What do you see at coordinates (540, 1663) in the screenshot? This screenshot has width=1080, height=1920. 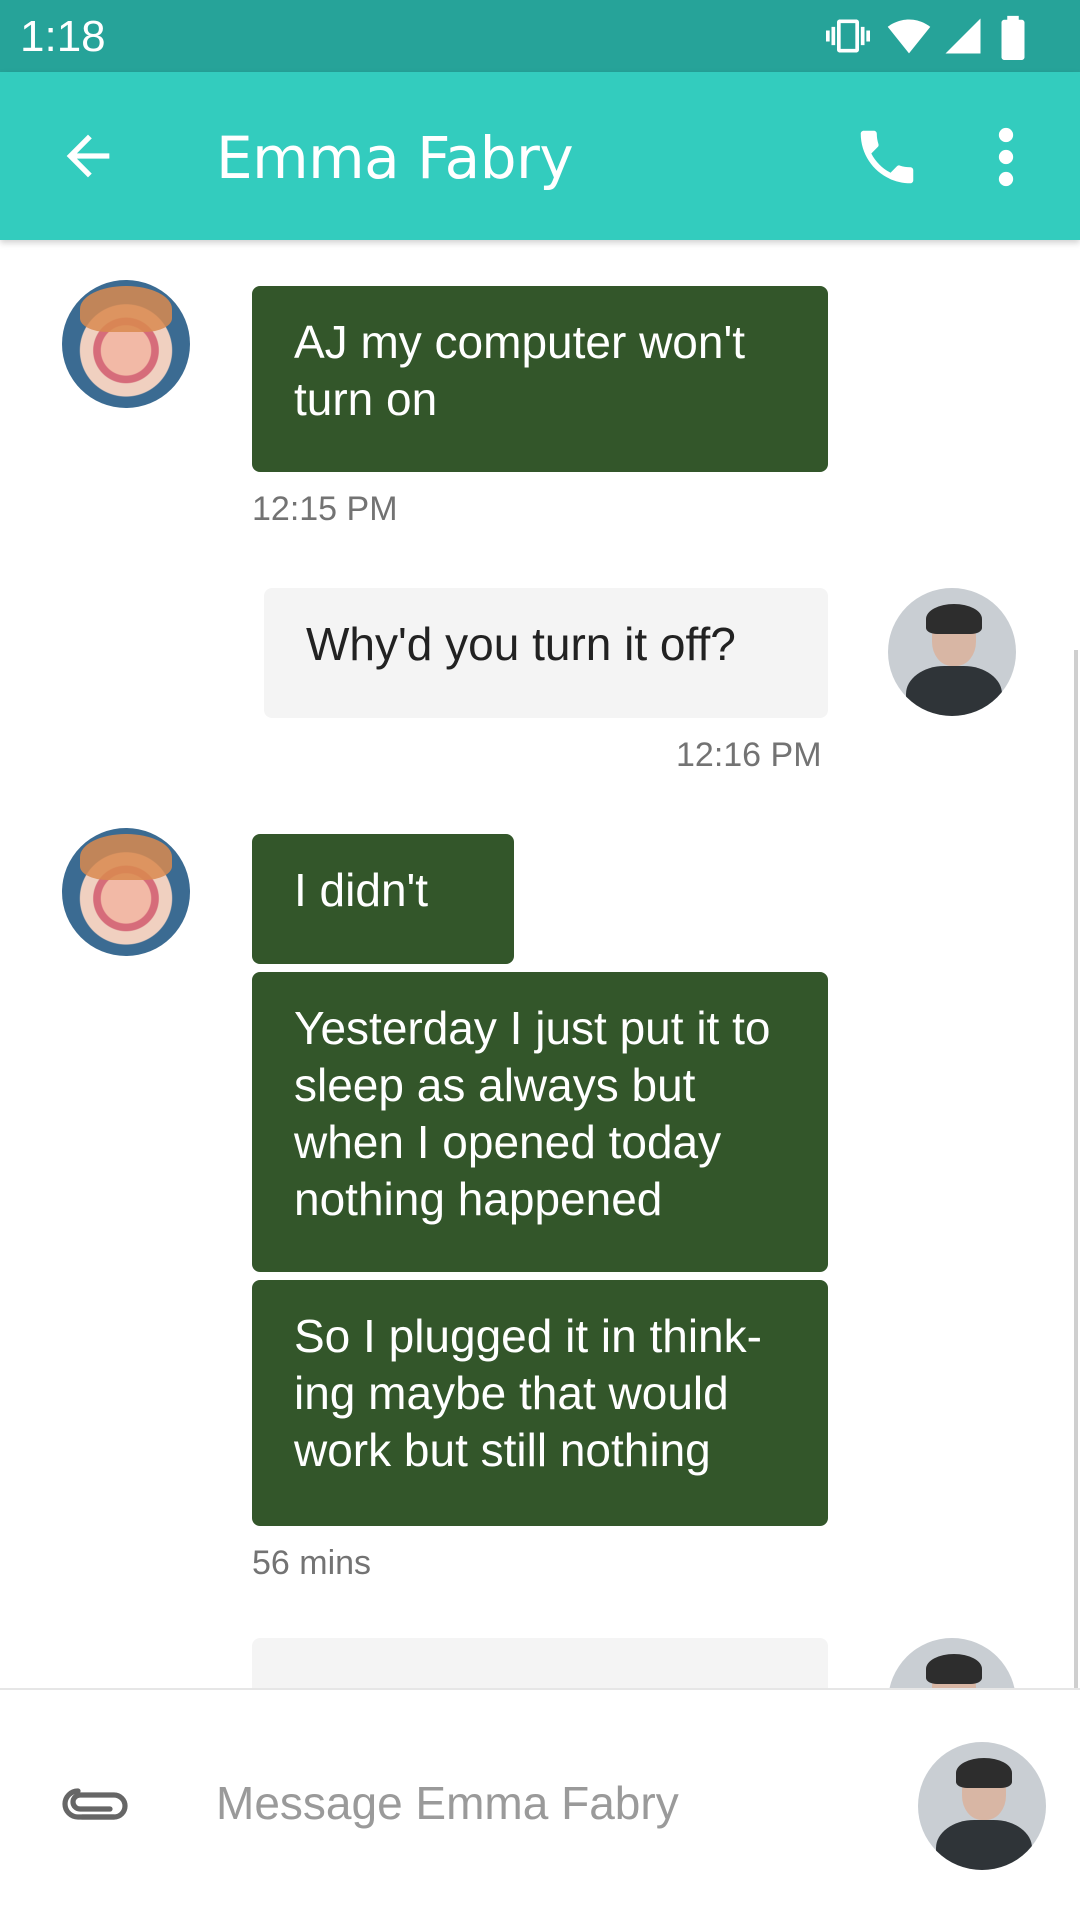 I see `message-bubble` at bounding box center [540, 1663].